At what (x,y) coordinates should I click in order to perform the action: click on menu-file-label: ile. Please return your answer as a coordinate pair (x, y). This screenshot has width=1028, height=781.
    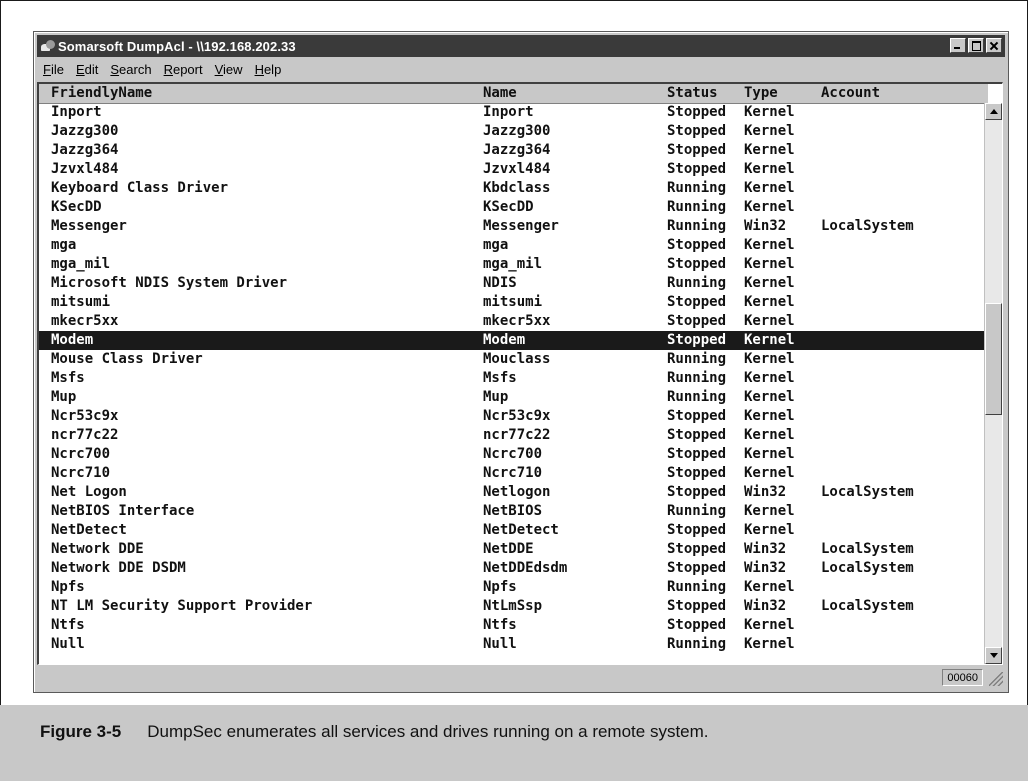
    Looking at the image, I should click on (57, 69).